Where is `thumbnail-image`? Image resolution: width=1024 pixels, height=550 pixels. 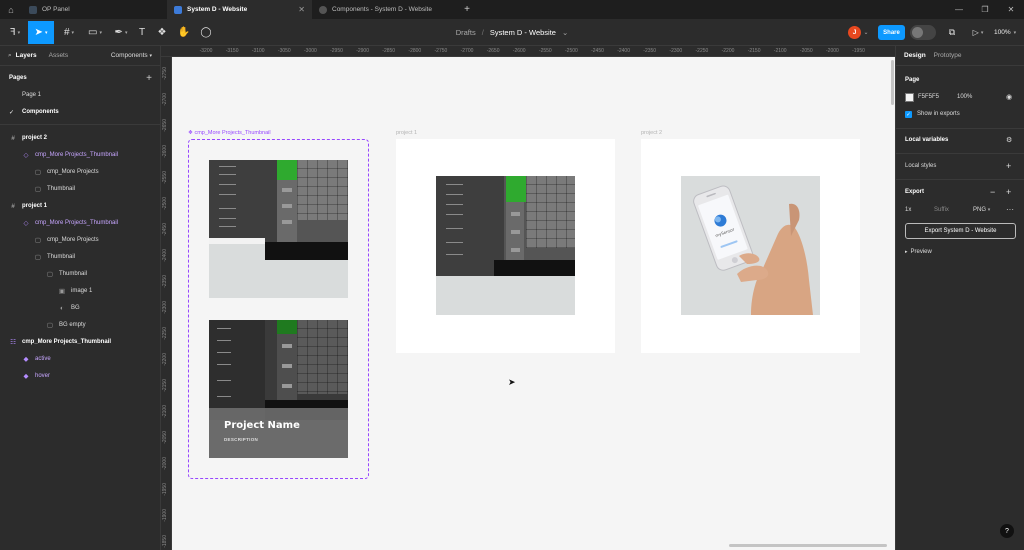
thumbnail-image is located at coordinates (505, 245).